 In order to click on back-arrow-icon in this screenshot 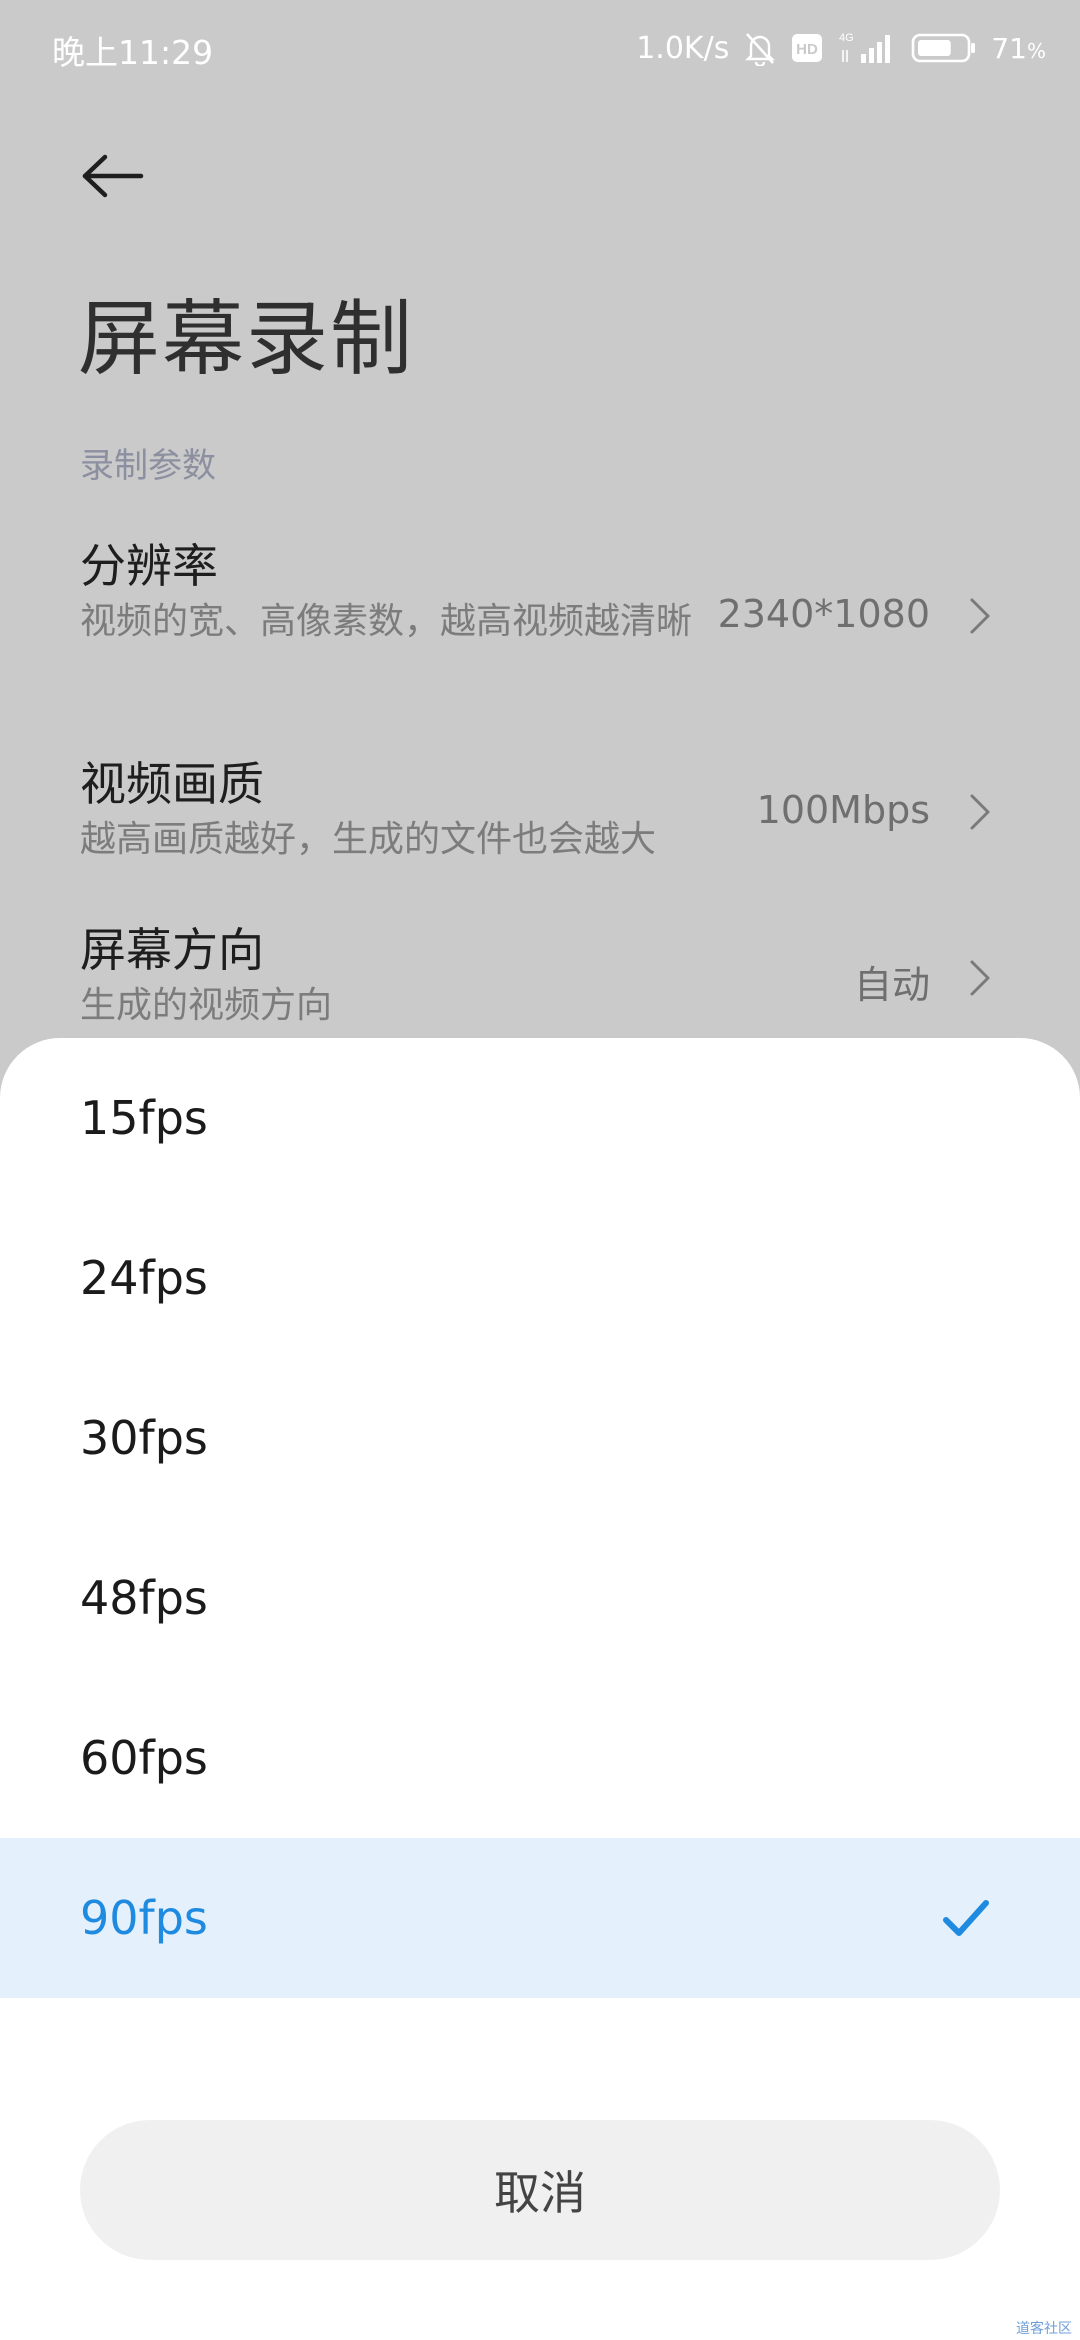, I will do `click(113, 176)`.